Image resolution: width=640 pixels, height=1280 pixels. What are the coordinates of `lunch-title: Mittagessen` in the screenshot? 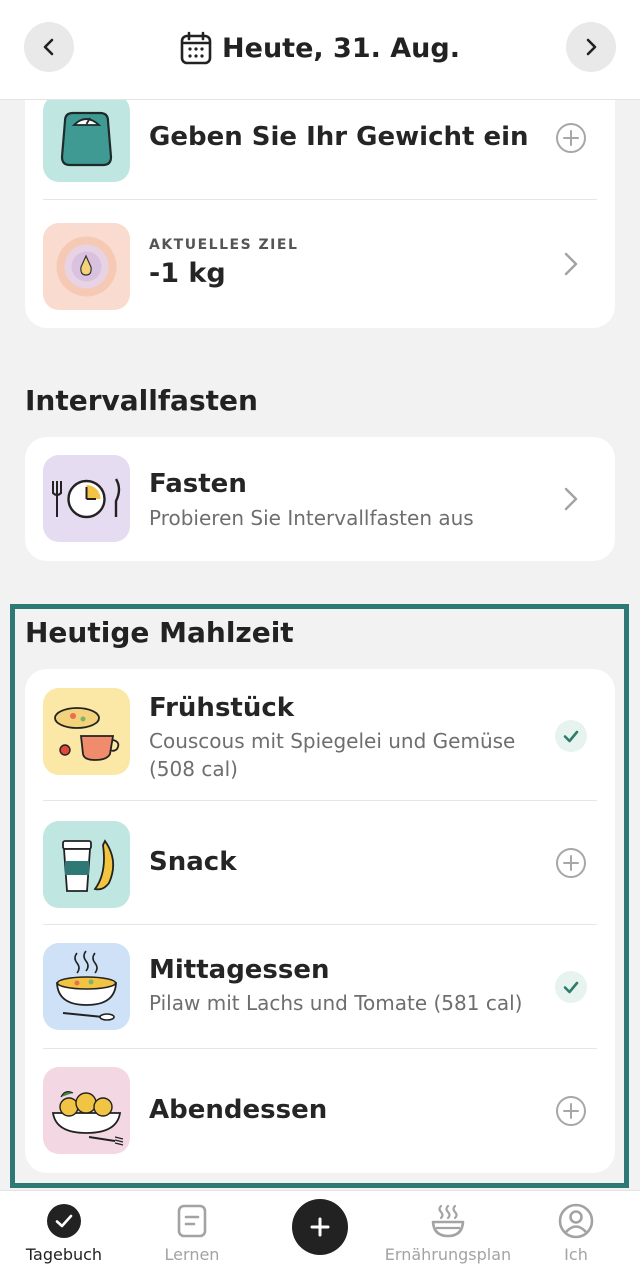 It's located at (239, 970).